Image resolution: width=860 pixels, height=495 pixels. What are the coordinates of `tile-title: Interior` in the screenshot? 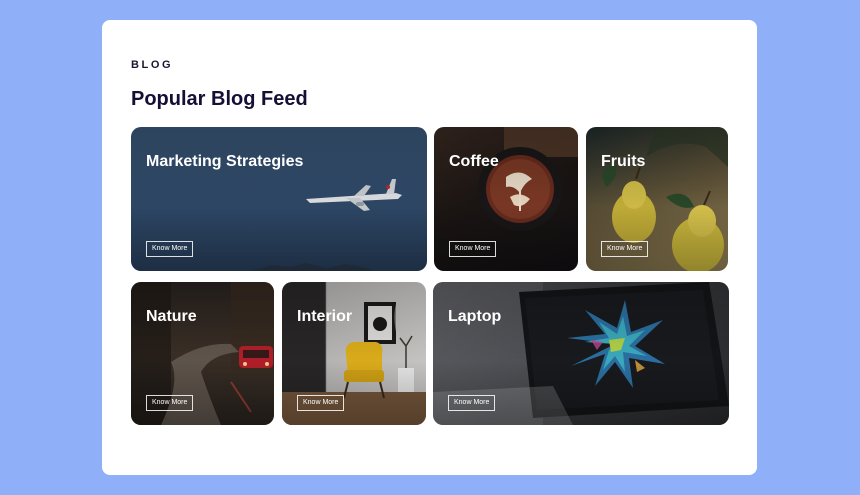 It's located at (325, 316).